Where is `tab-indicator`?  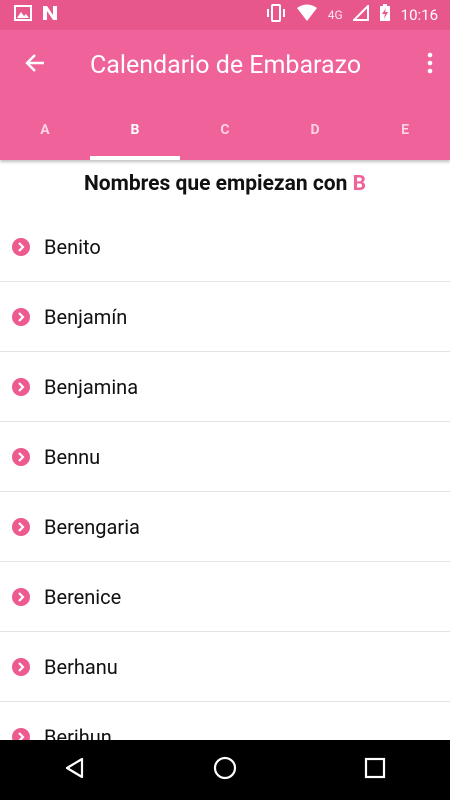 tab-indicator is located at coordinates (135, 158).